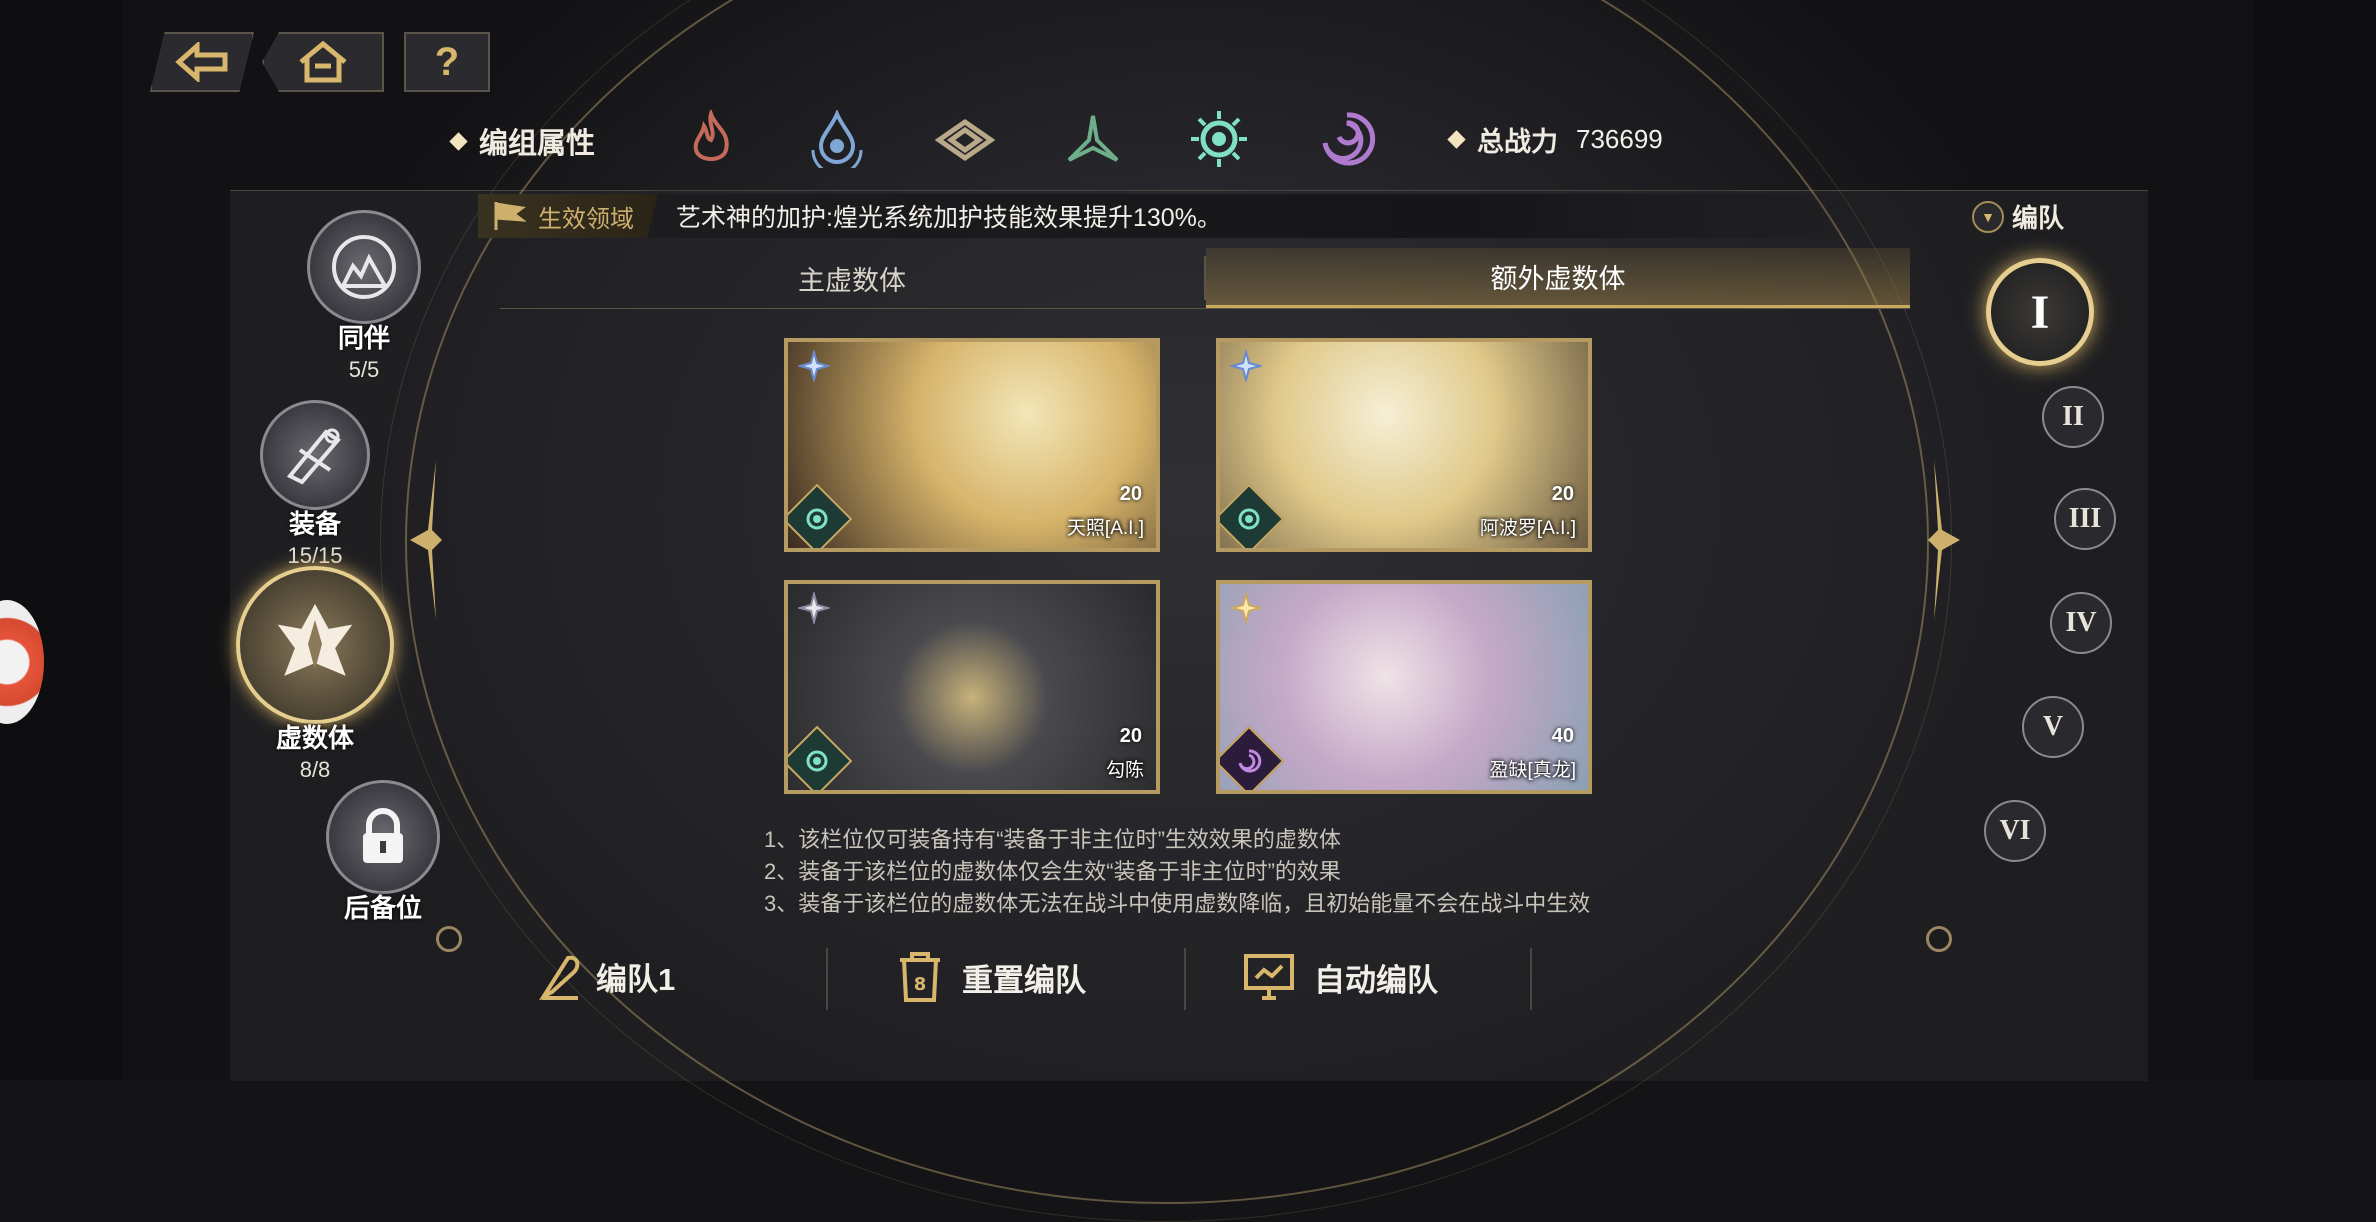 The height and width of the screenshot is (1222, 2376). I want to click on card-name: 天照[A.I.], so click(1105, 528).